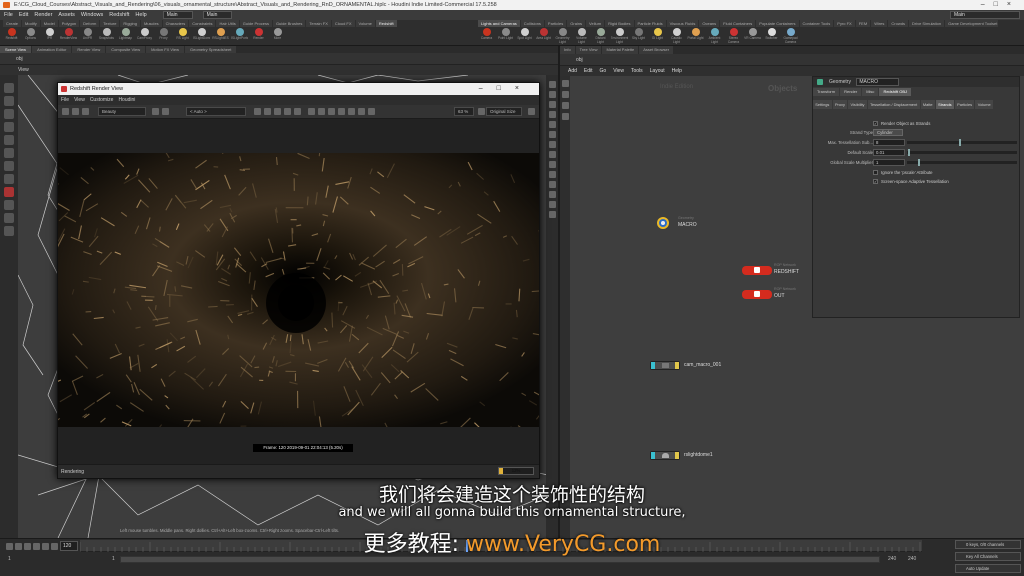 The width and height of the screenshot is (1024, 576). What do you see at coordinates (875, 123) in the screenshot?
I see `render-as-strands-checkbox: ✓` at bounding box center [875, 123].